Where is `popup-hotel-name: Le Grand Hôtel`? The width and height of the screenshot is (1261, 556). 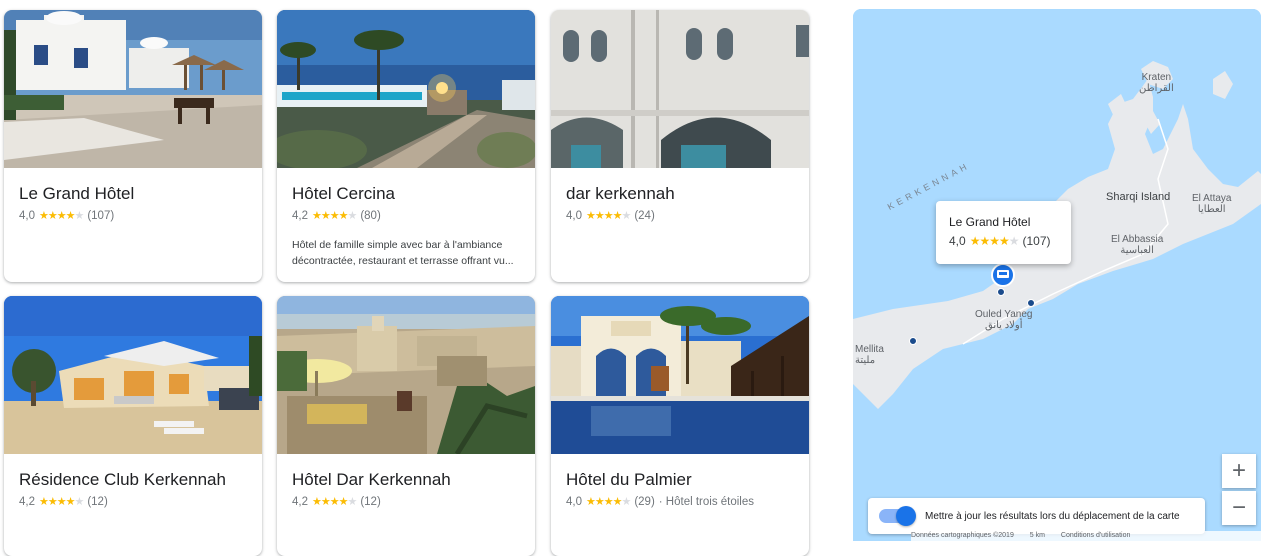 popup-hotel-name: Le Grand Hôtel is located at coordinates (989, 222).